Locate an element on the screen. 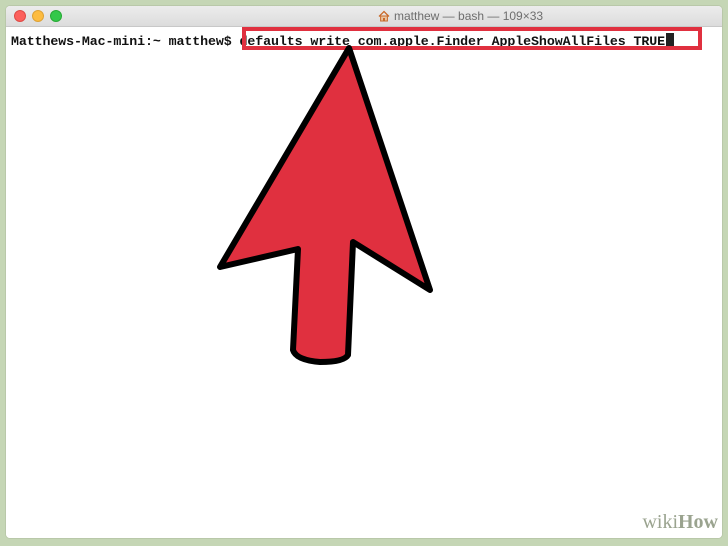 The image size is (728, 546). watermark-suffix: How is located at coordinates (698, 522).